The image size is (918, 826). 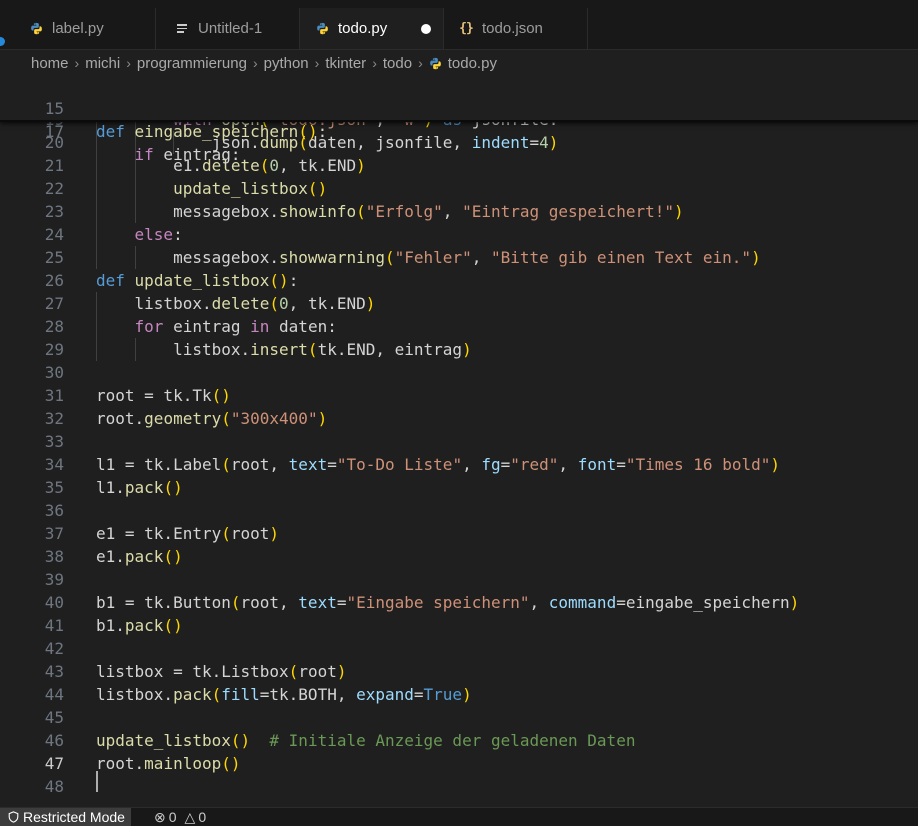 I want to click on line-number: 36, so click(x=54, y=510).